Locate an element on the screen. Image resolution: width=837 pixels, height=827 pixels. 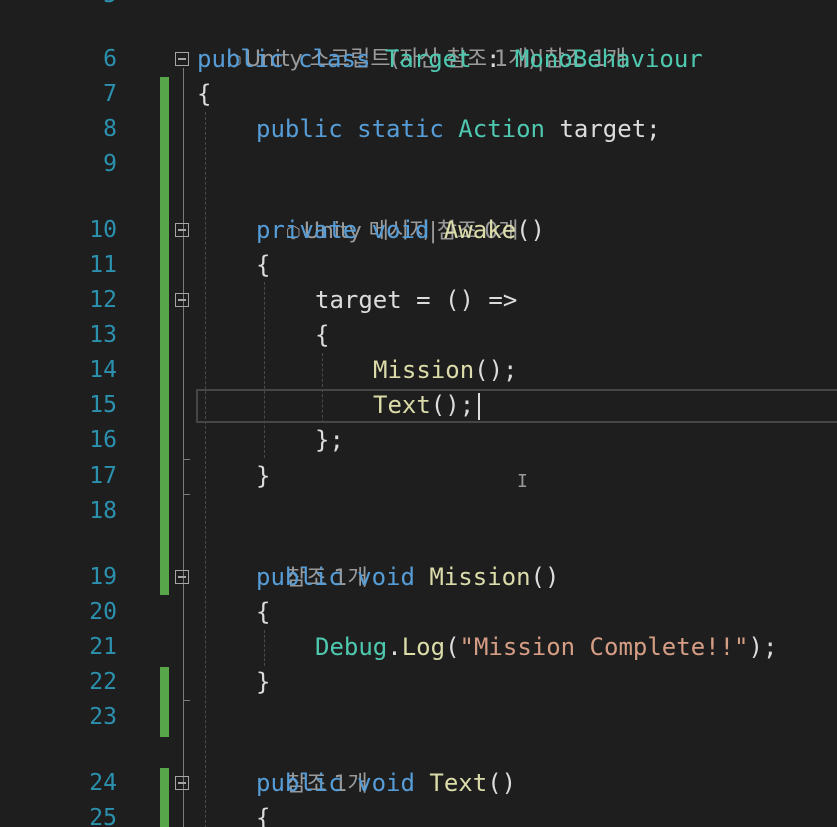
line-number: 15 is located at coordinates (103, 405).